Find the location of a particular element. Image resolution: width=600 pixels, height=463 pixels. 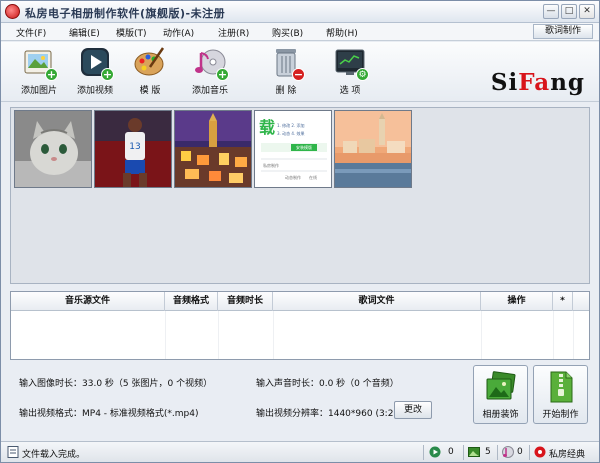

image-duration-text: 输入图像时长：33.0 秒（5 张图片，0 个视频） is located at coordinates (116, 384).